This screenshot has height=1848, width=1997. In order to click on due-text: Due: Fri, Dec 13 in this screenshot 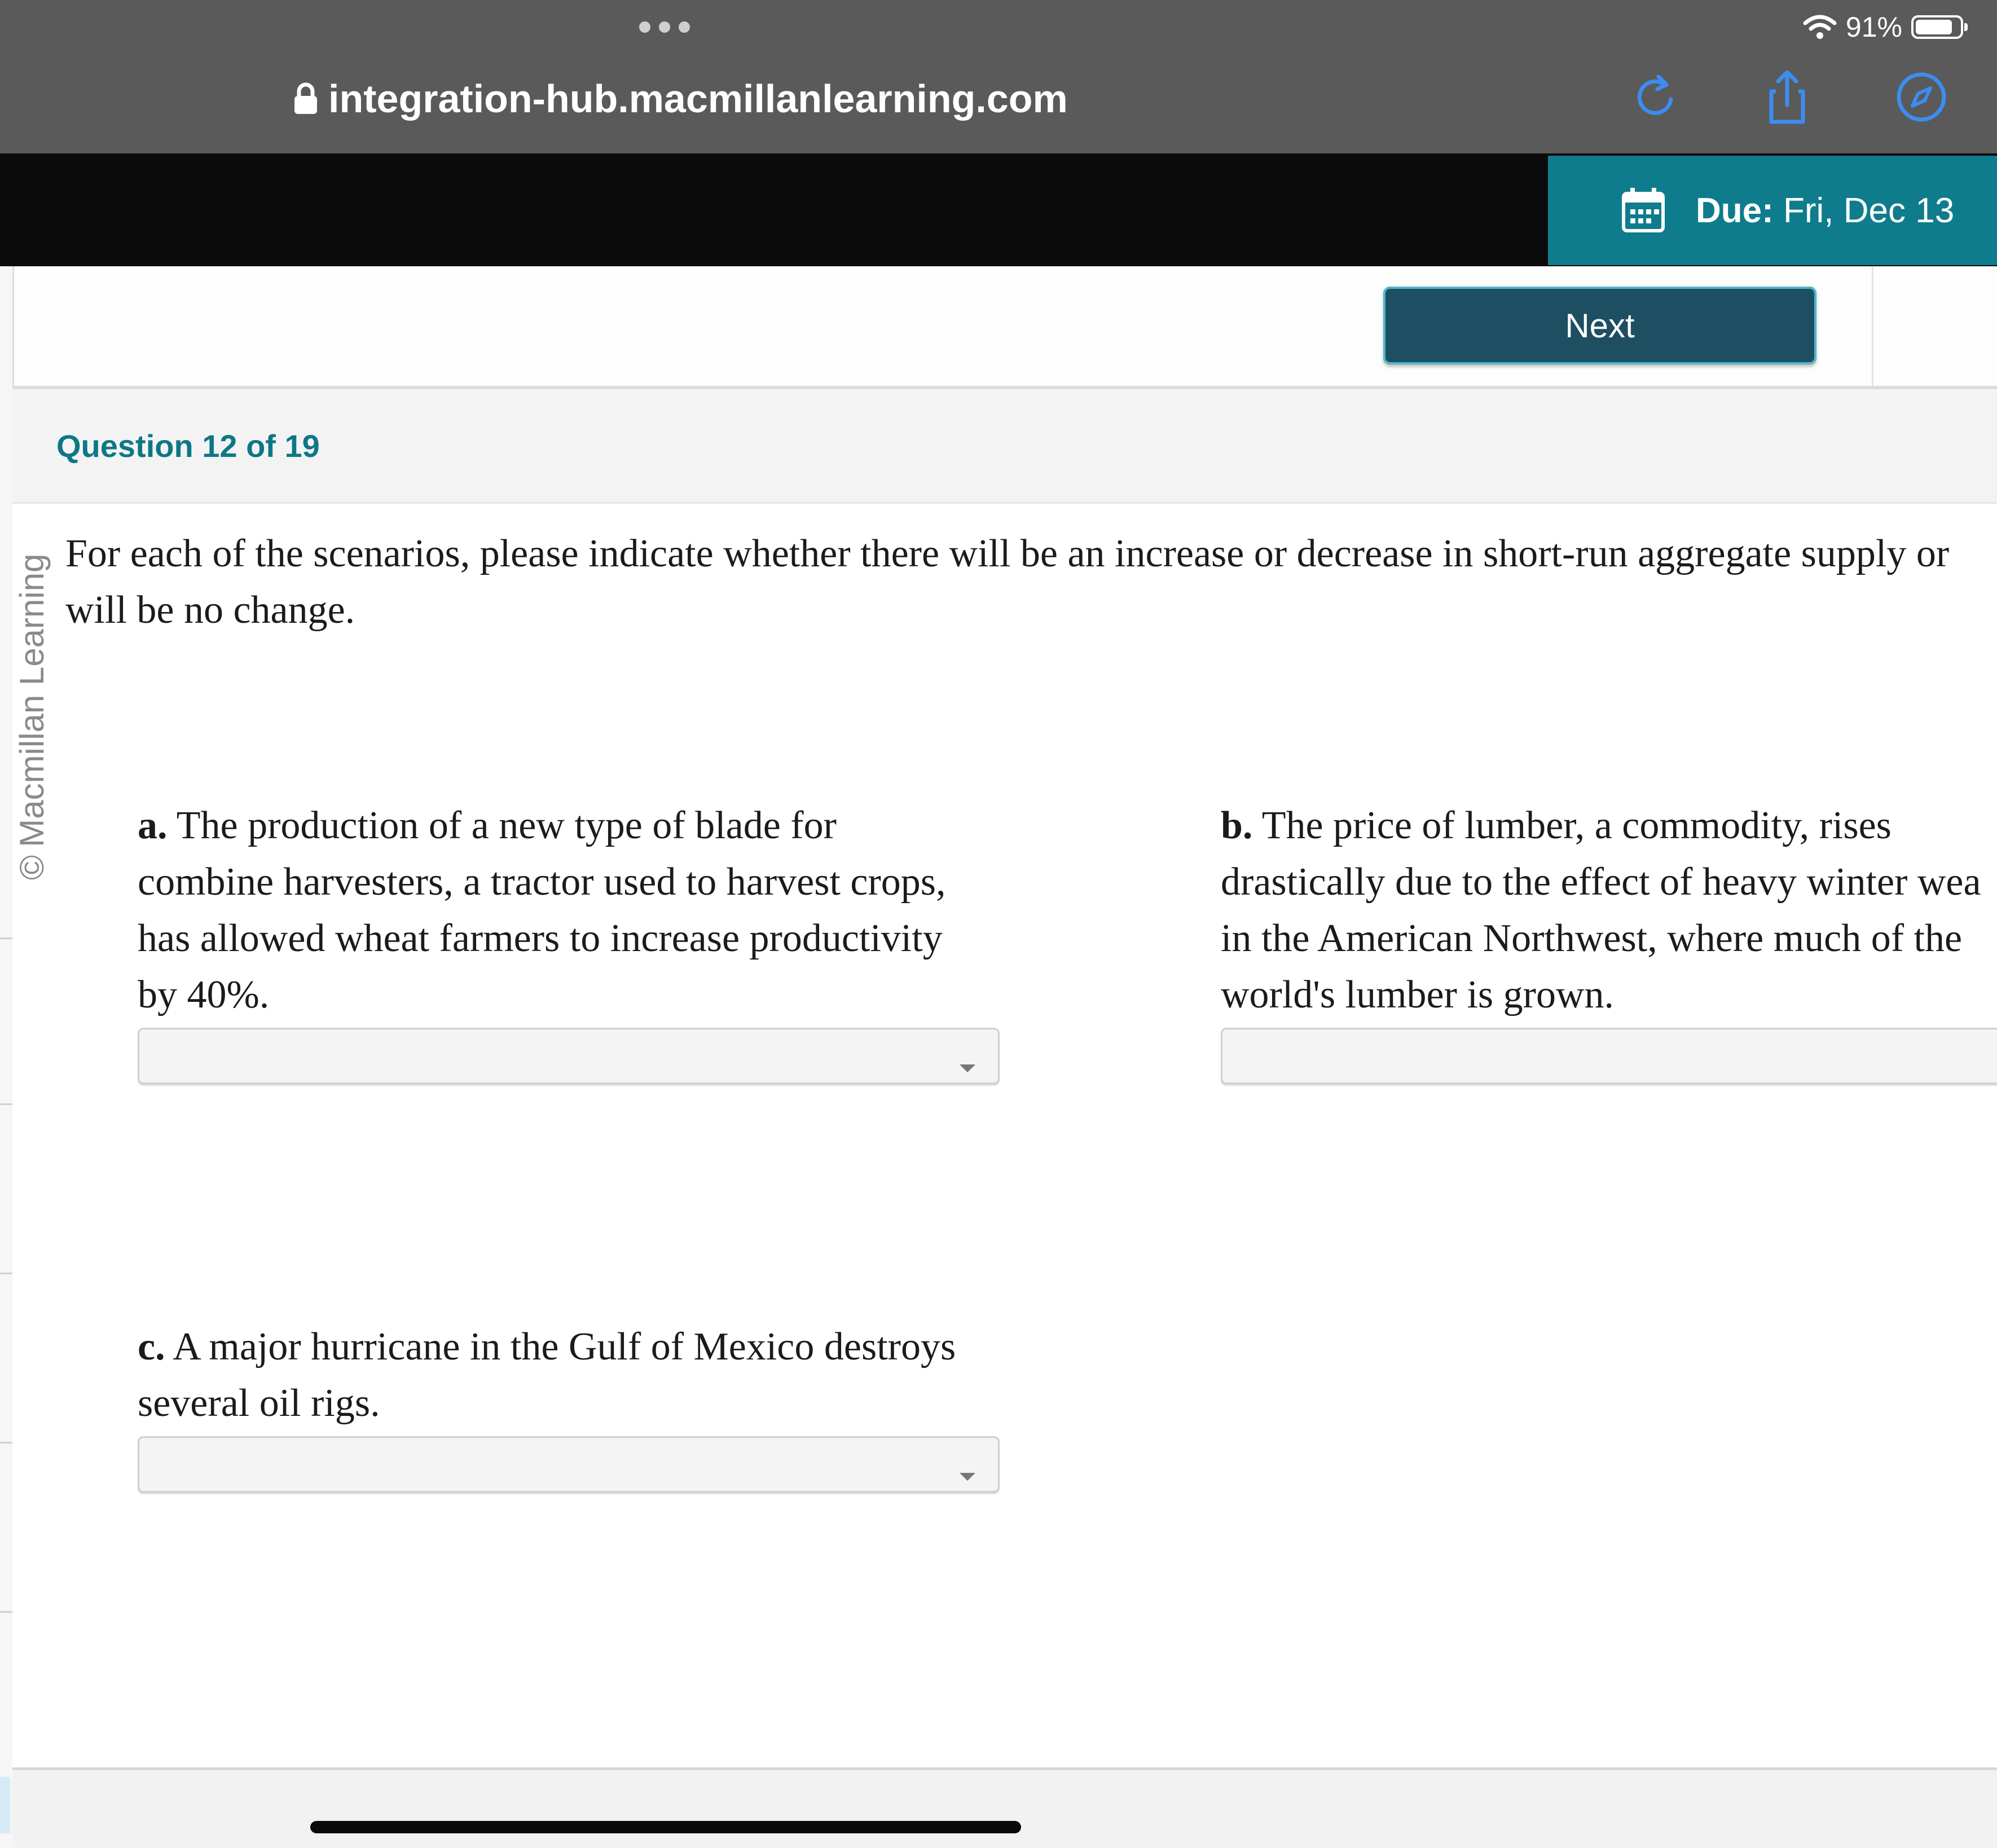, I will do `click(1825, 211)`.